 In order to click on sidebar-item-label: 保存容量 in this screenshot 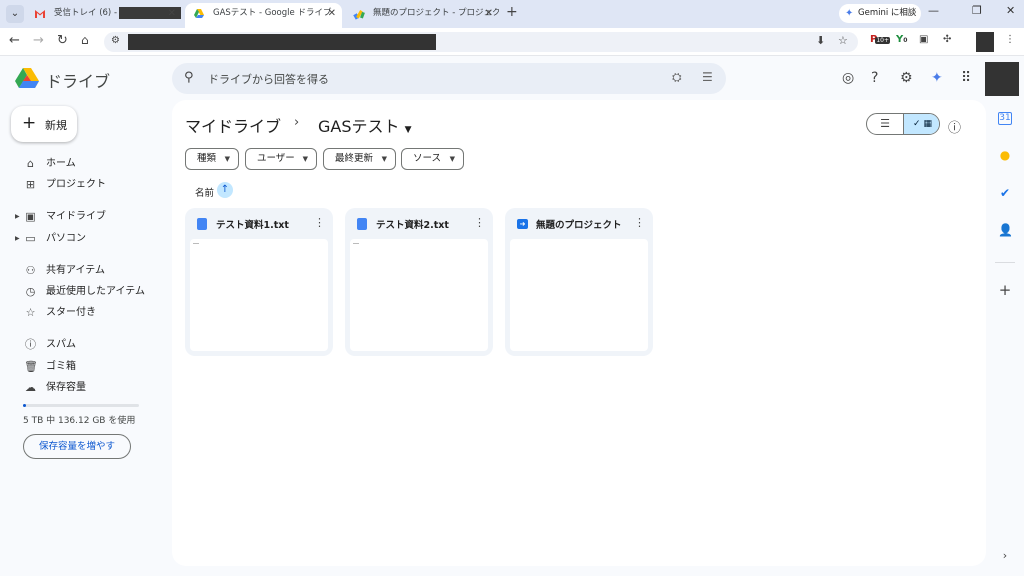, I will do `click(66, 387)`.